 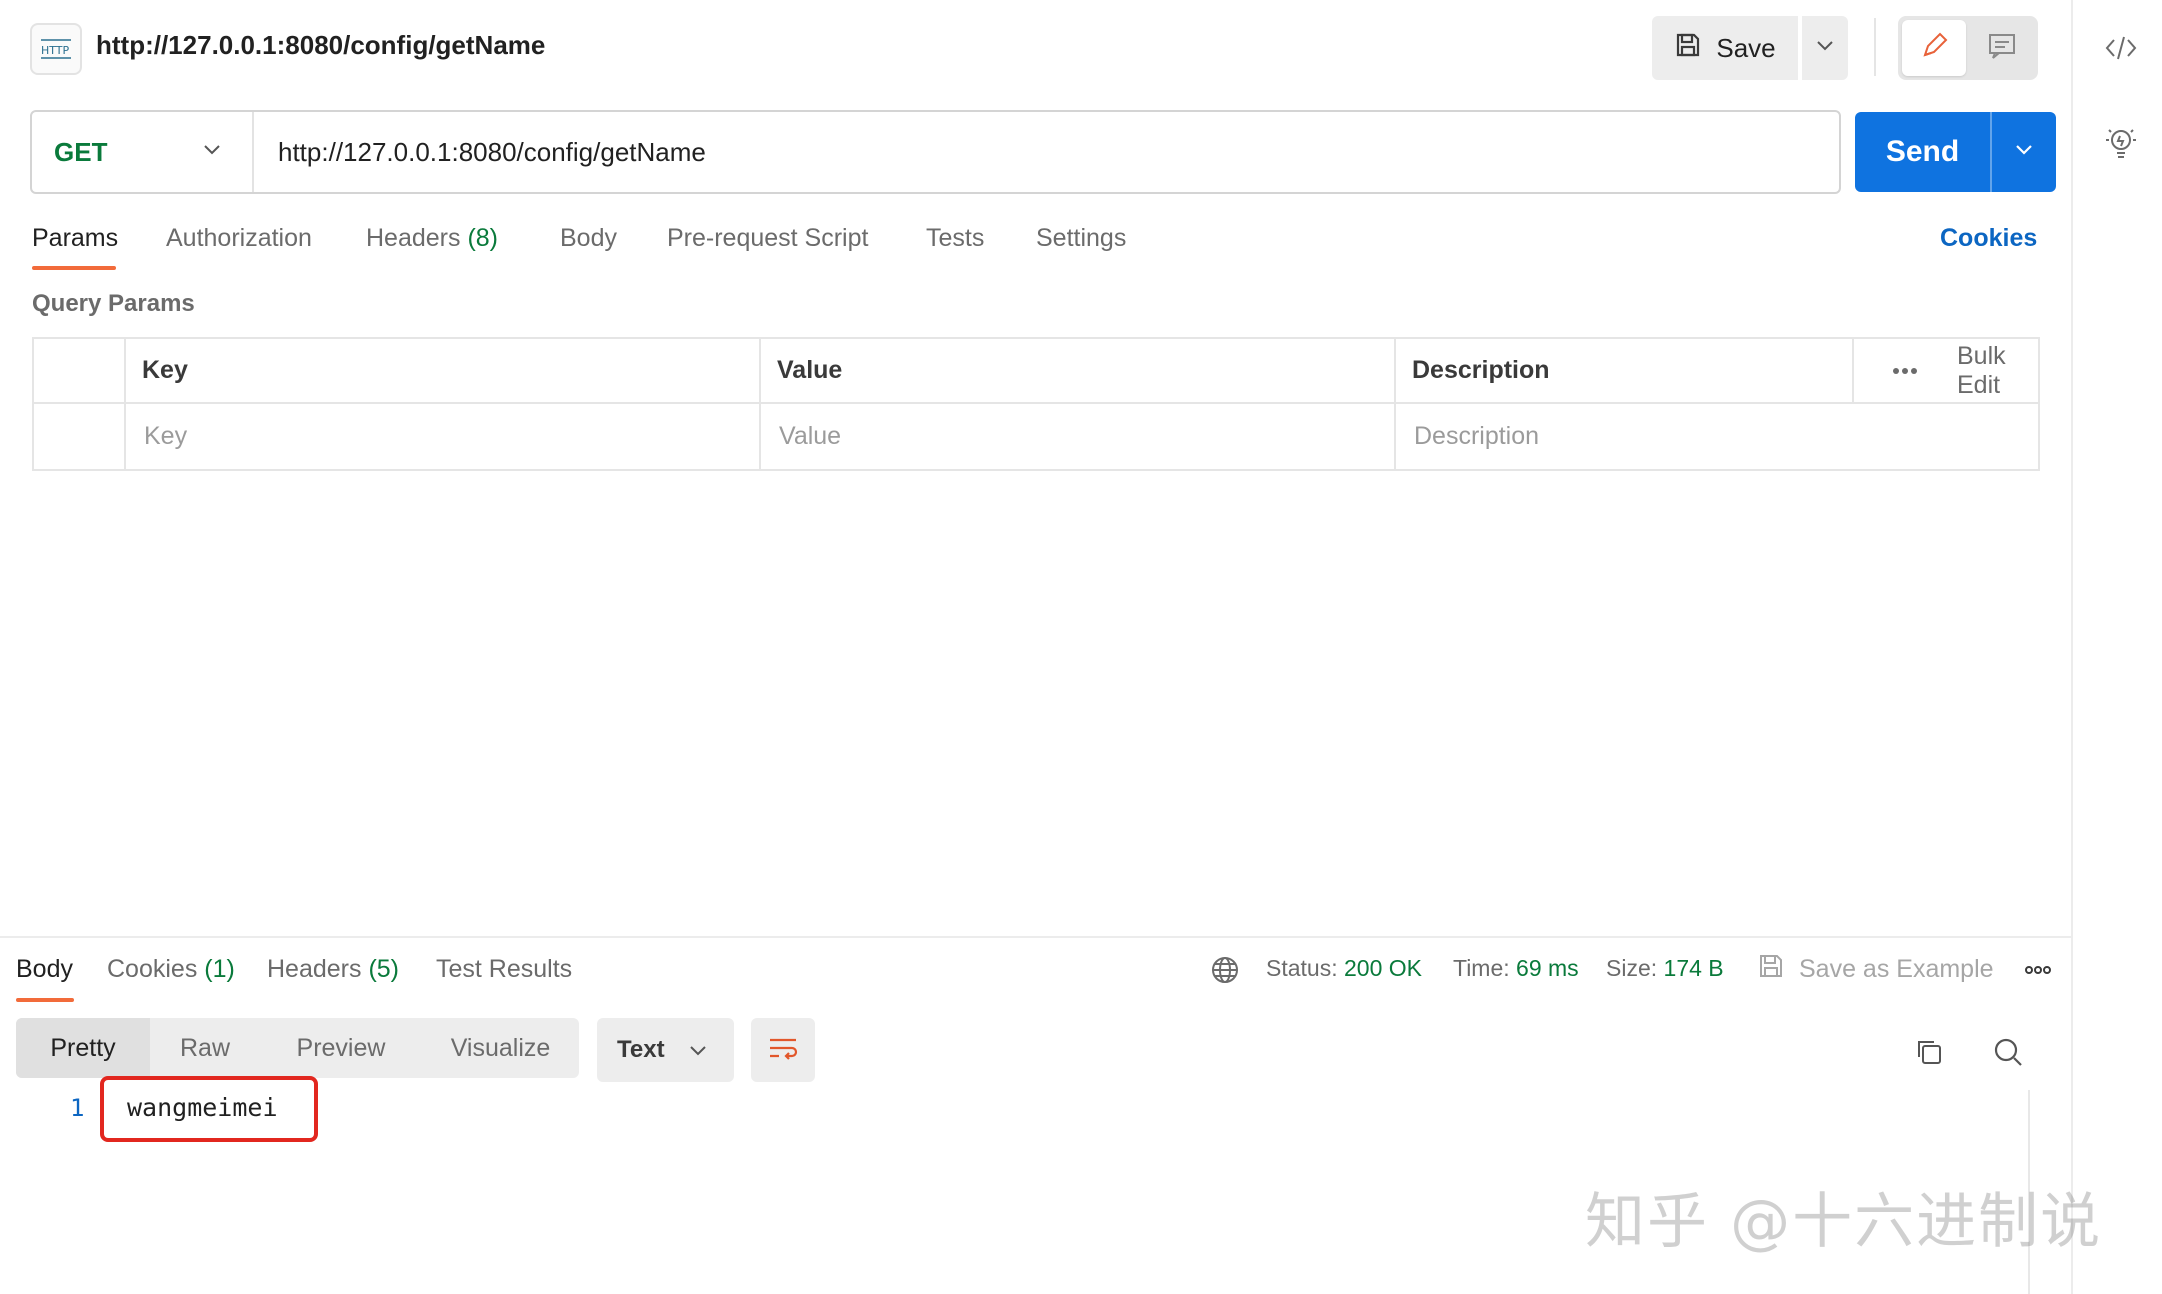 I want to click on save-options-button, so click(x=1825, y=48).